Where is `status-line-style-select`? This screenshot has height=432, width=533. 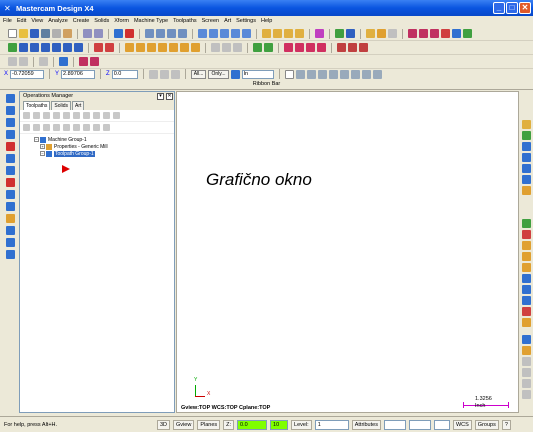
status-line-style-select is located at coordinates (419, 424).